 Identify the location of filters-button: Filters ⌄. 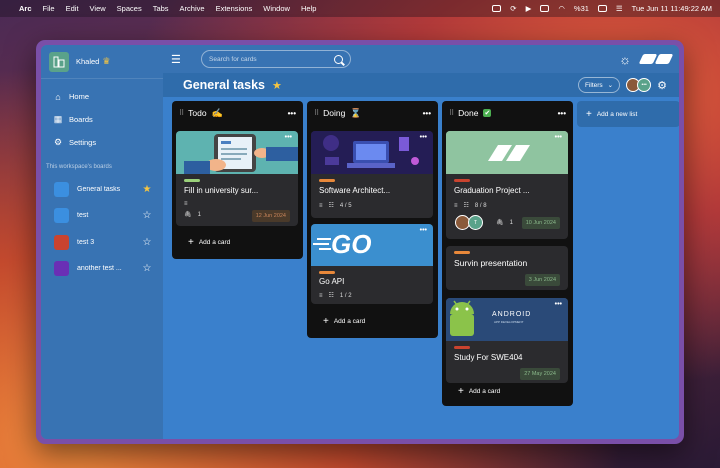
(599, 85).